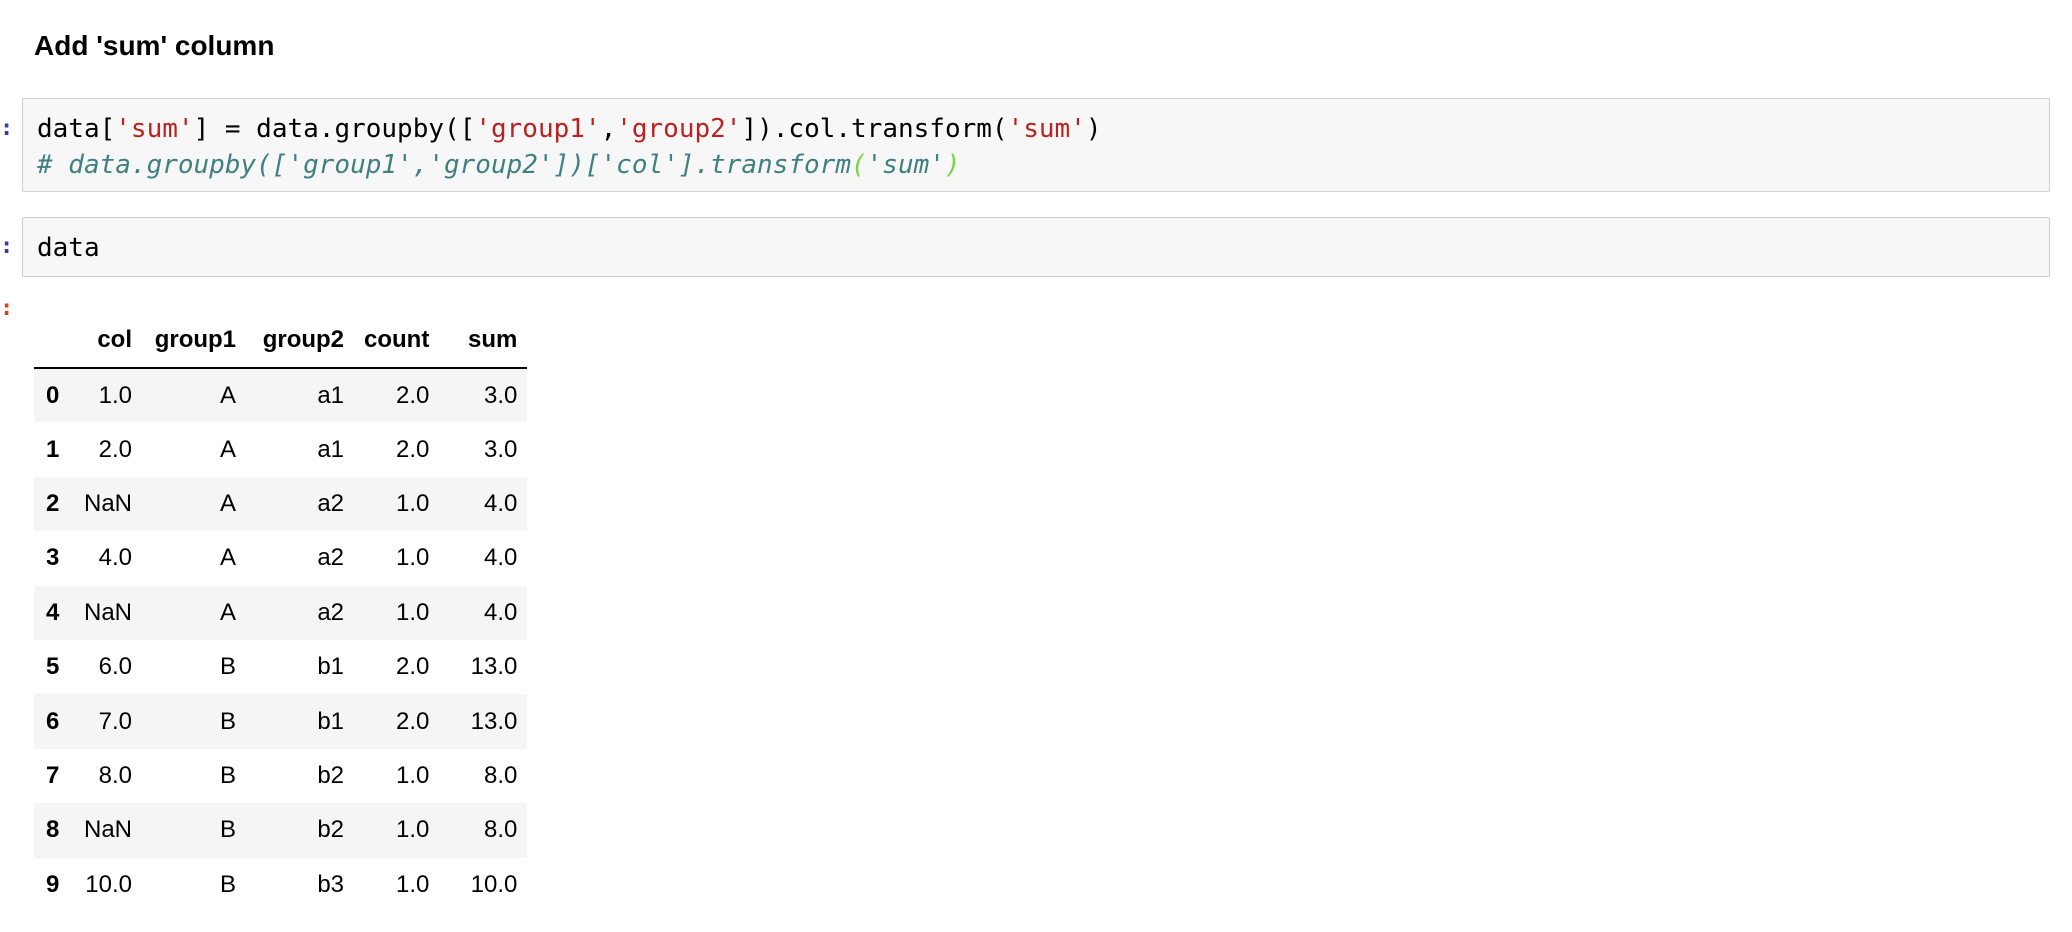  What do you see at coordinates (281, 667) in the screenshot?
I see `table-row: 5 6.0 Bb1 2.0 13.0` at bounding box center [281, 667].